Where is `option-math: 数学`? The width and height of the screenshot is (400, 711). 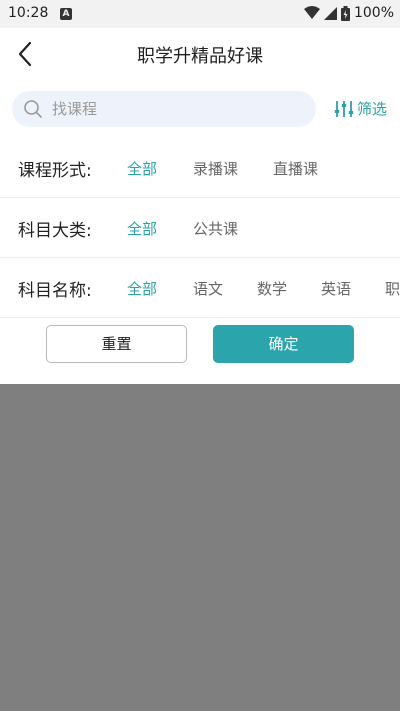
option-math: 数学 is located at coordinates (272, 288).